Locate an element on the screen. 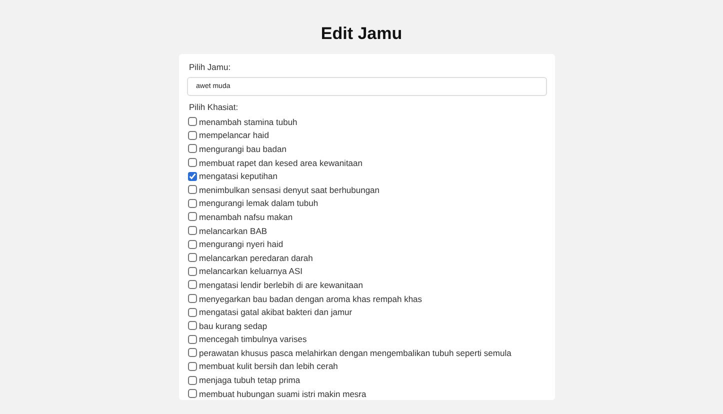  checkbox-label: membuat rapet dan kesed area kewanitaan is located at coordinates (280, 163).